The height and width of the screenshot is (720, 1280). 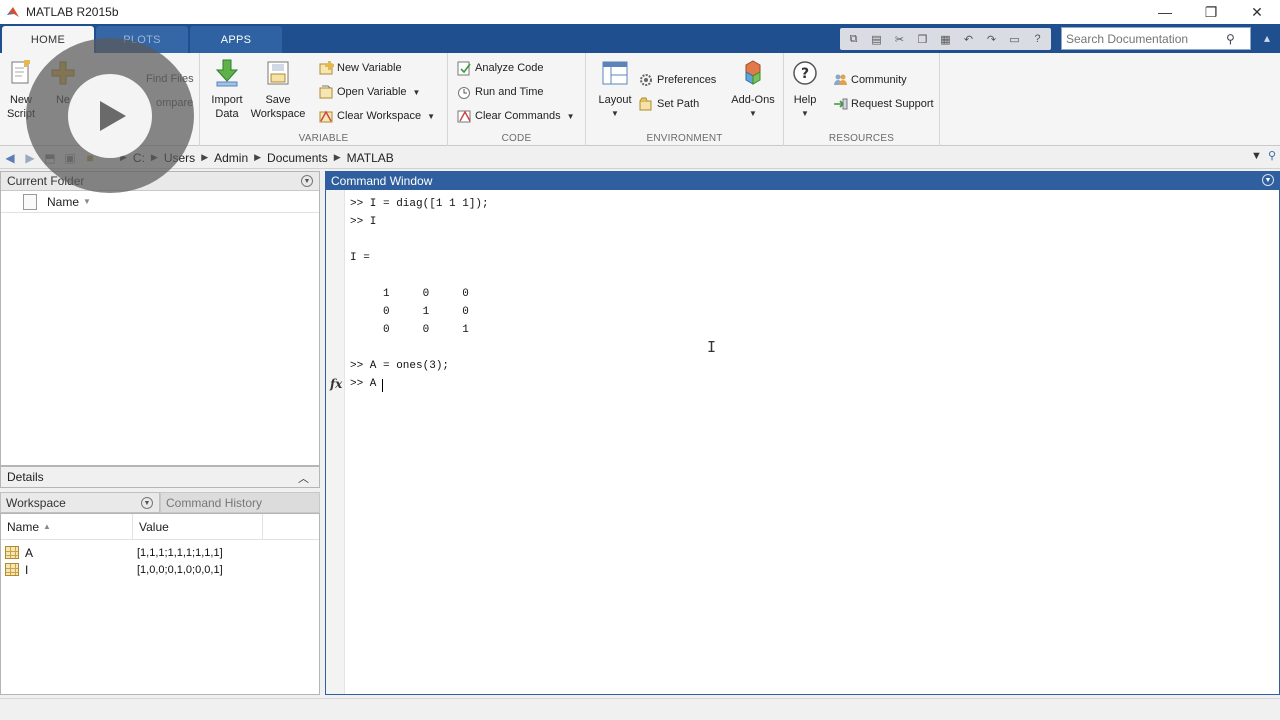 What do you see at coordinates (1146, 38) in the screenshot?
I see `search-input` at bounding box center [1146, 38].